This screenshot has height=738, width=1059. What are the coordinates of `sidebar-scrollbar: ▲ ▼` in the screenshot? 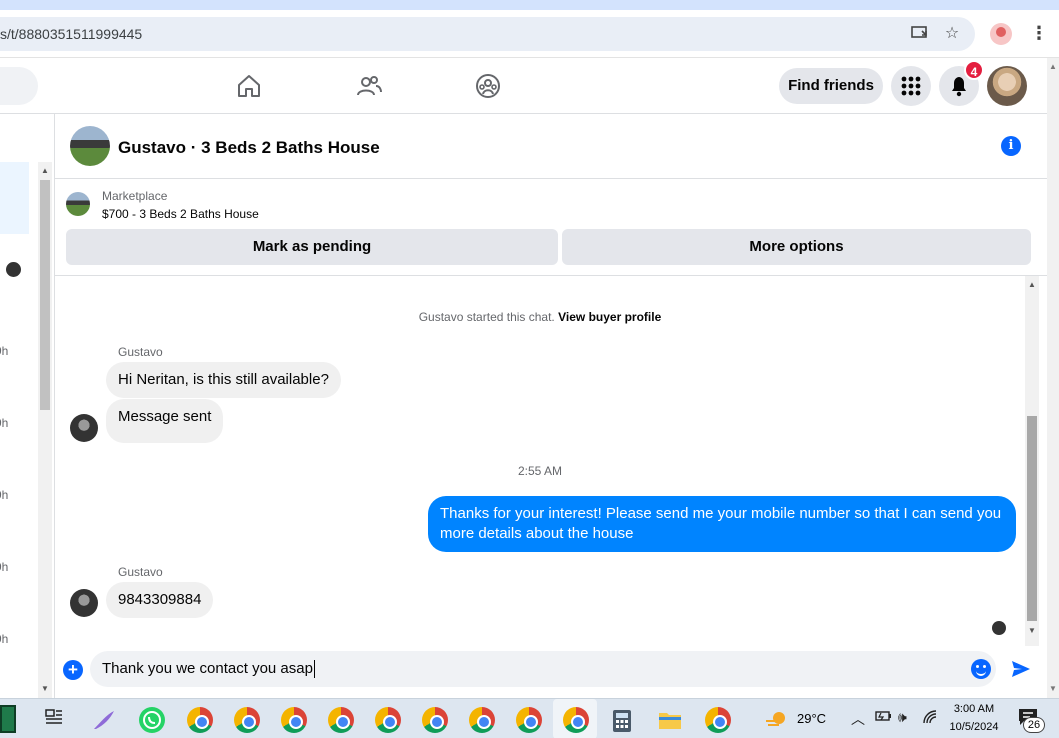 It's located at (45, 430).